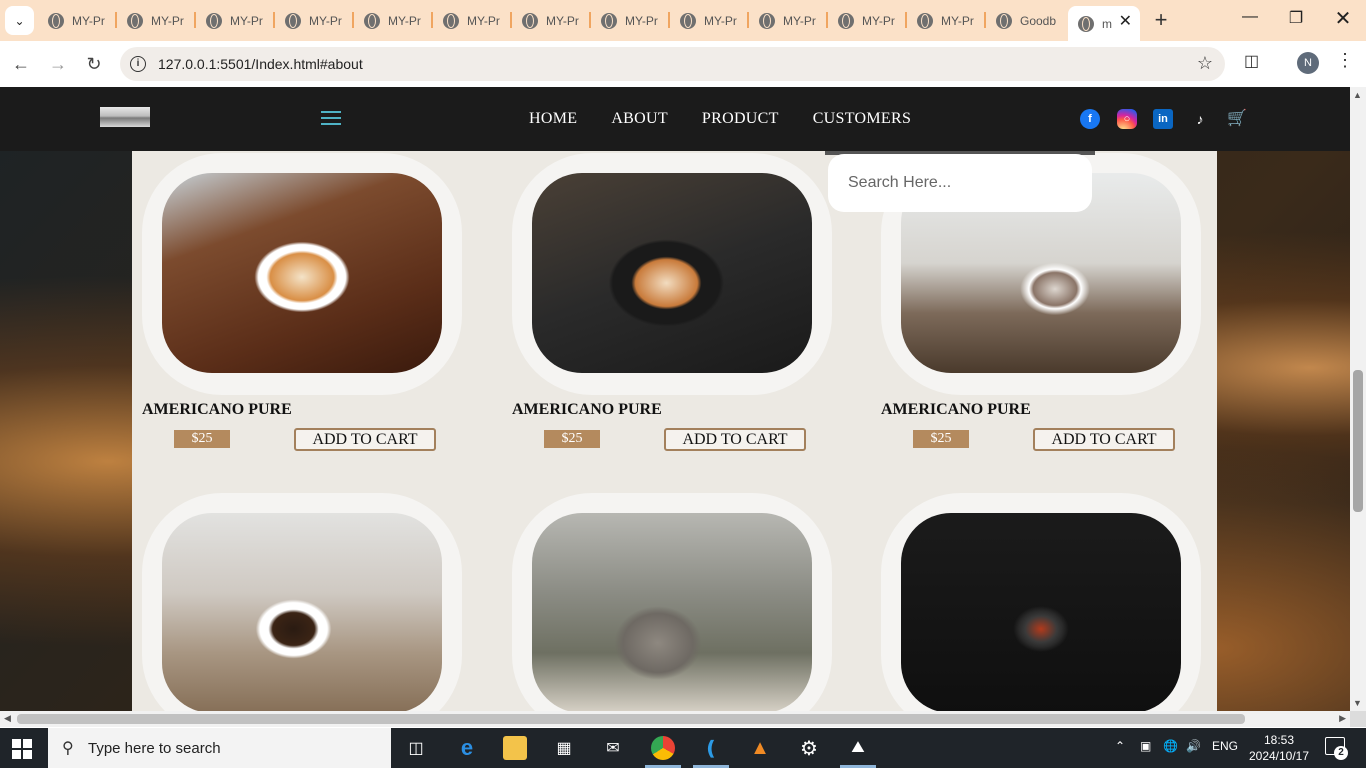 The width and height of the screenshot is (1366, 768). What do you see at coordinates (68, 748) in the screenshot?
I see `search-icon: ⚲` at bounding box center [68, 748].